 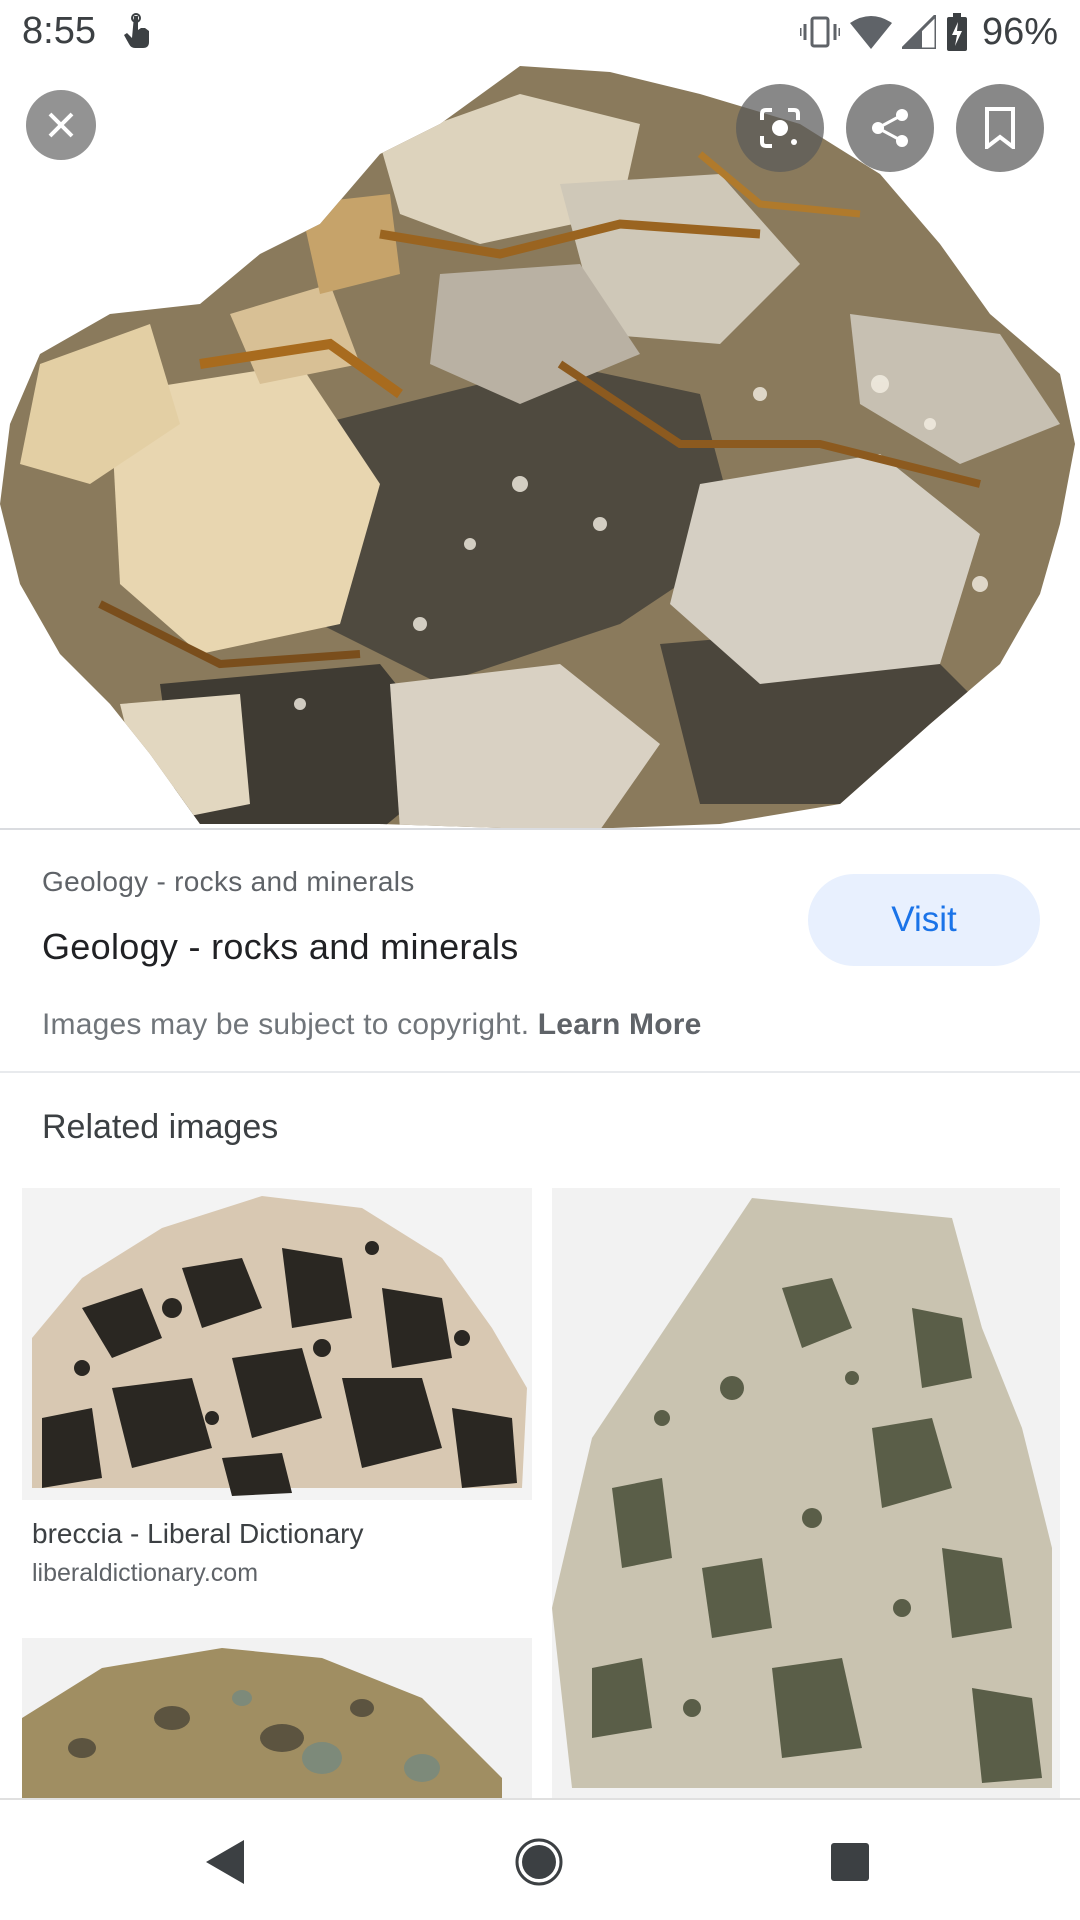 I want to click on status-bar: 8:55 96%, so click(x=540, y=32).